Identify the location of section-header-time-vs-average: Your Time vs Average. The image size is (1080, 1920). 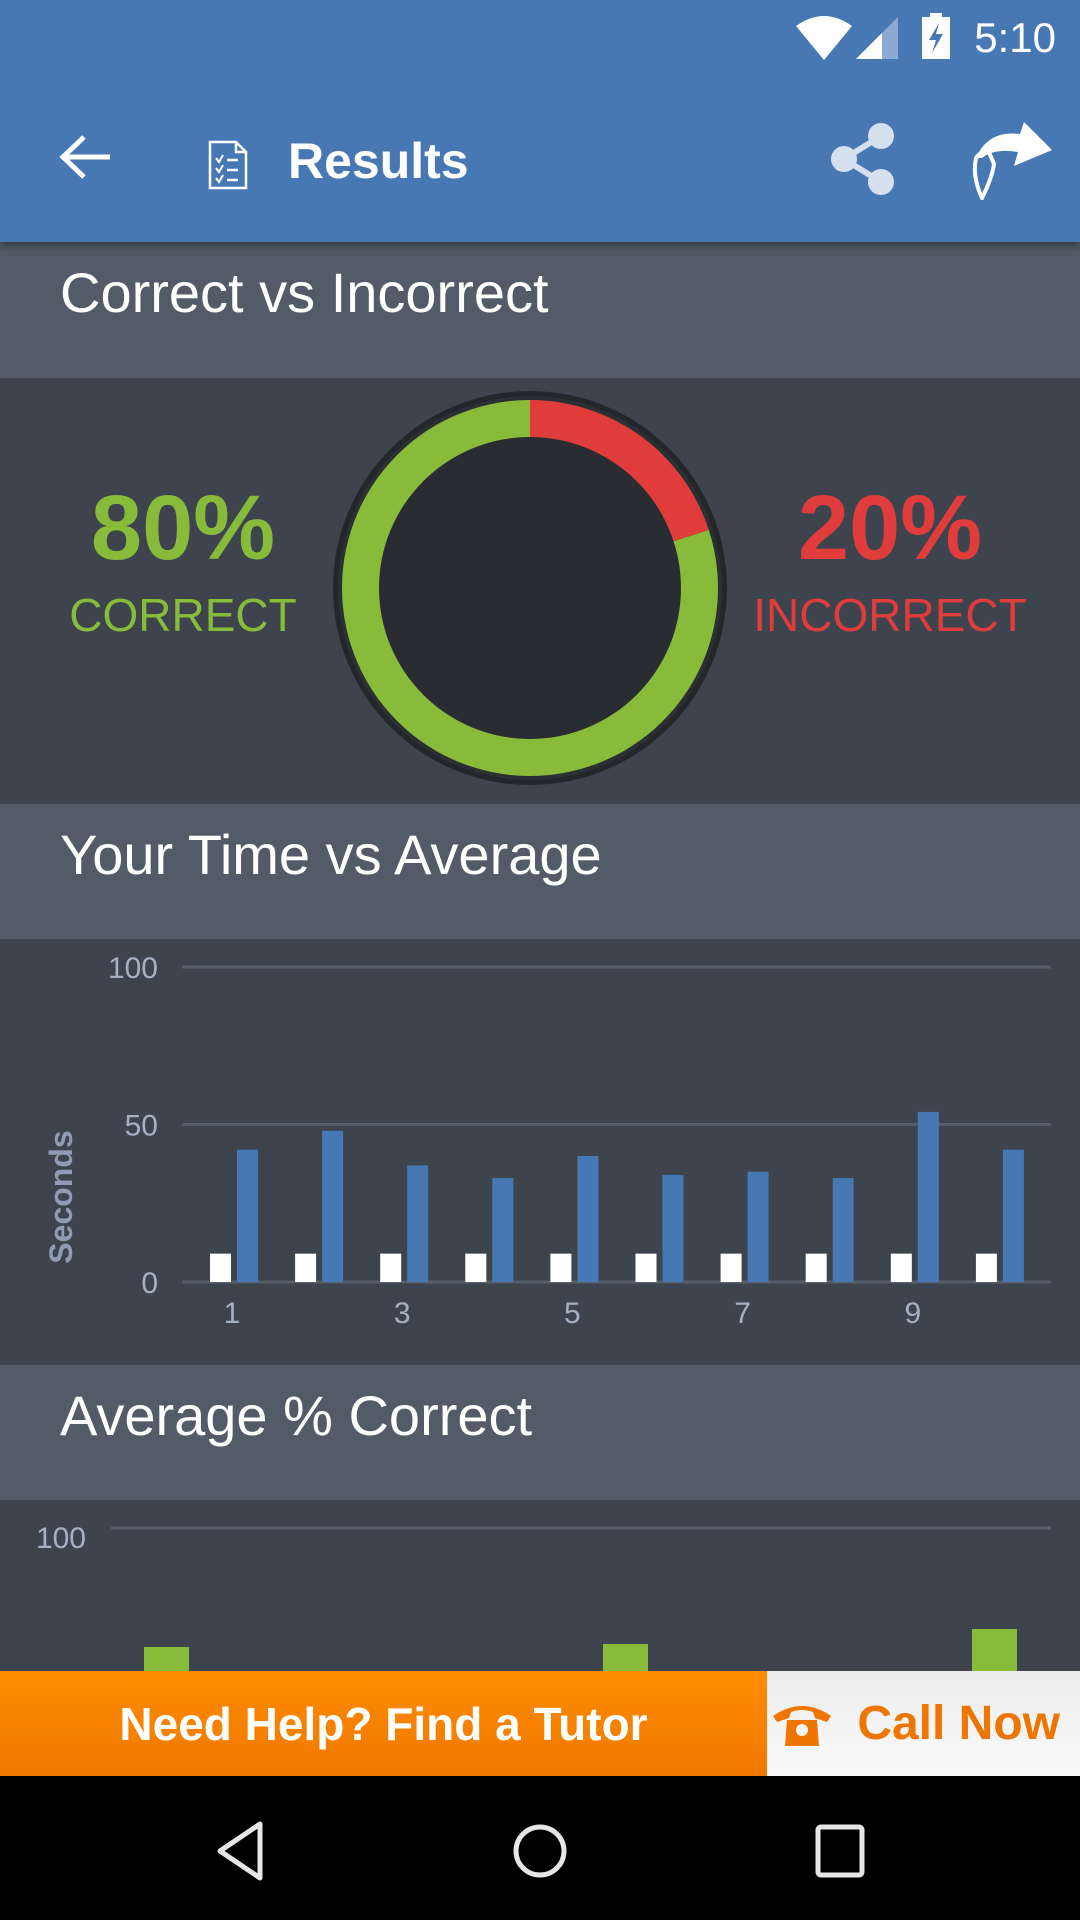
(540, 872).